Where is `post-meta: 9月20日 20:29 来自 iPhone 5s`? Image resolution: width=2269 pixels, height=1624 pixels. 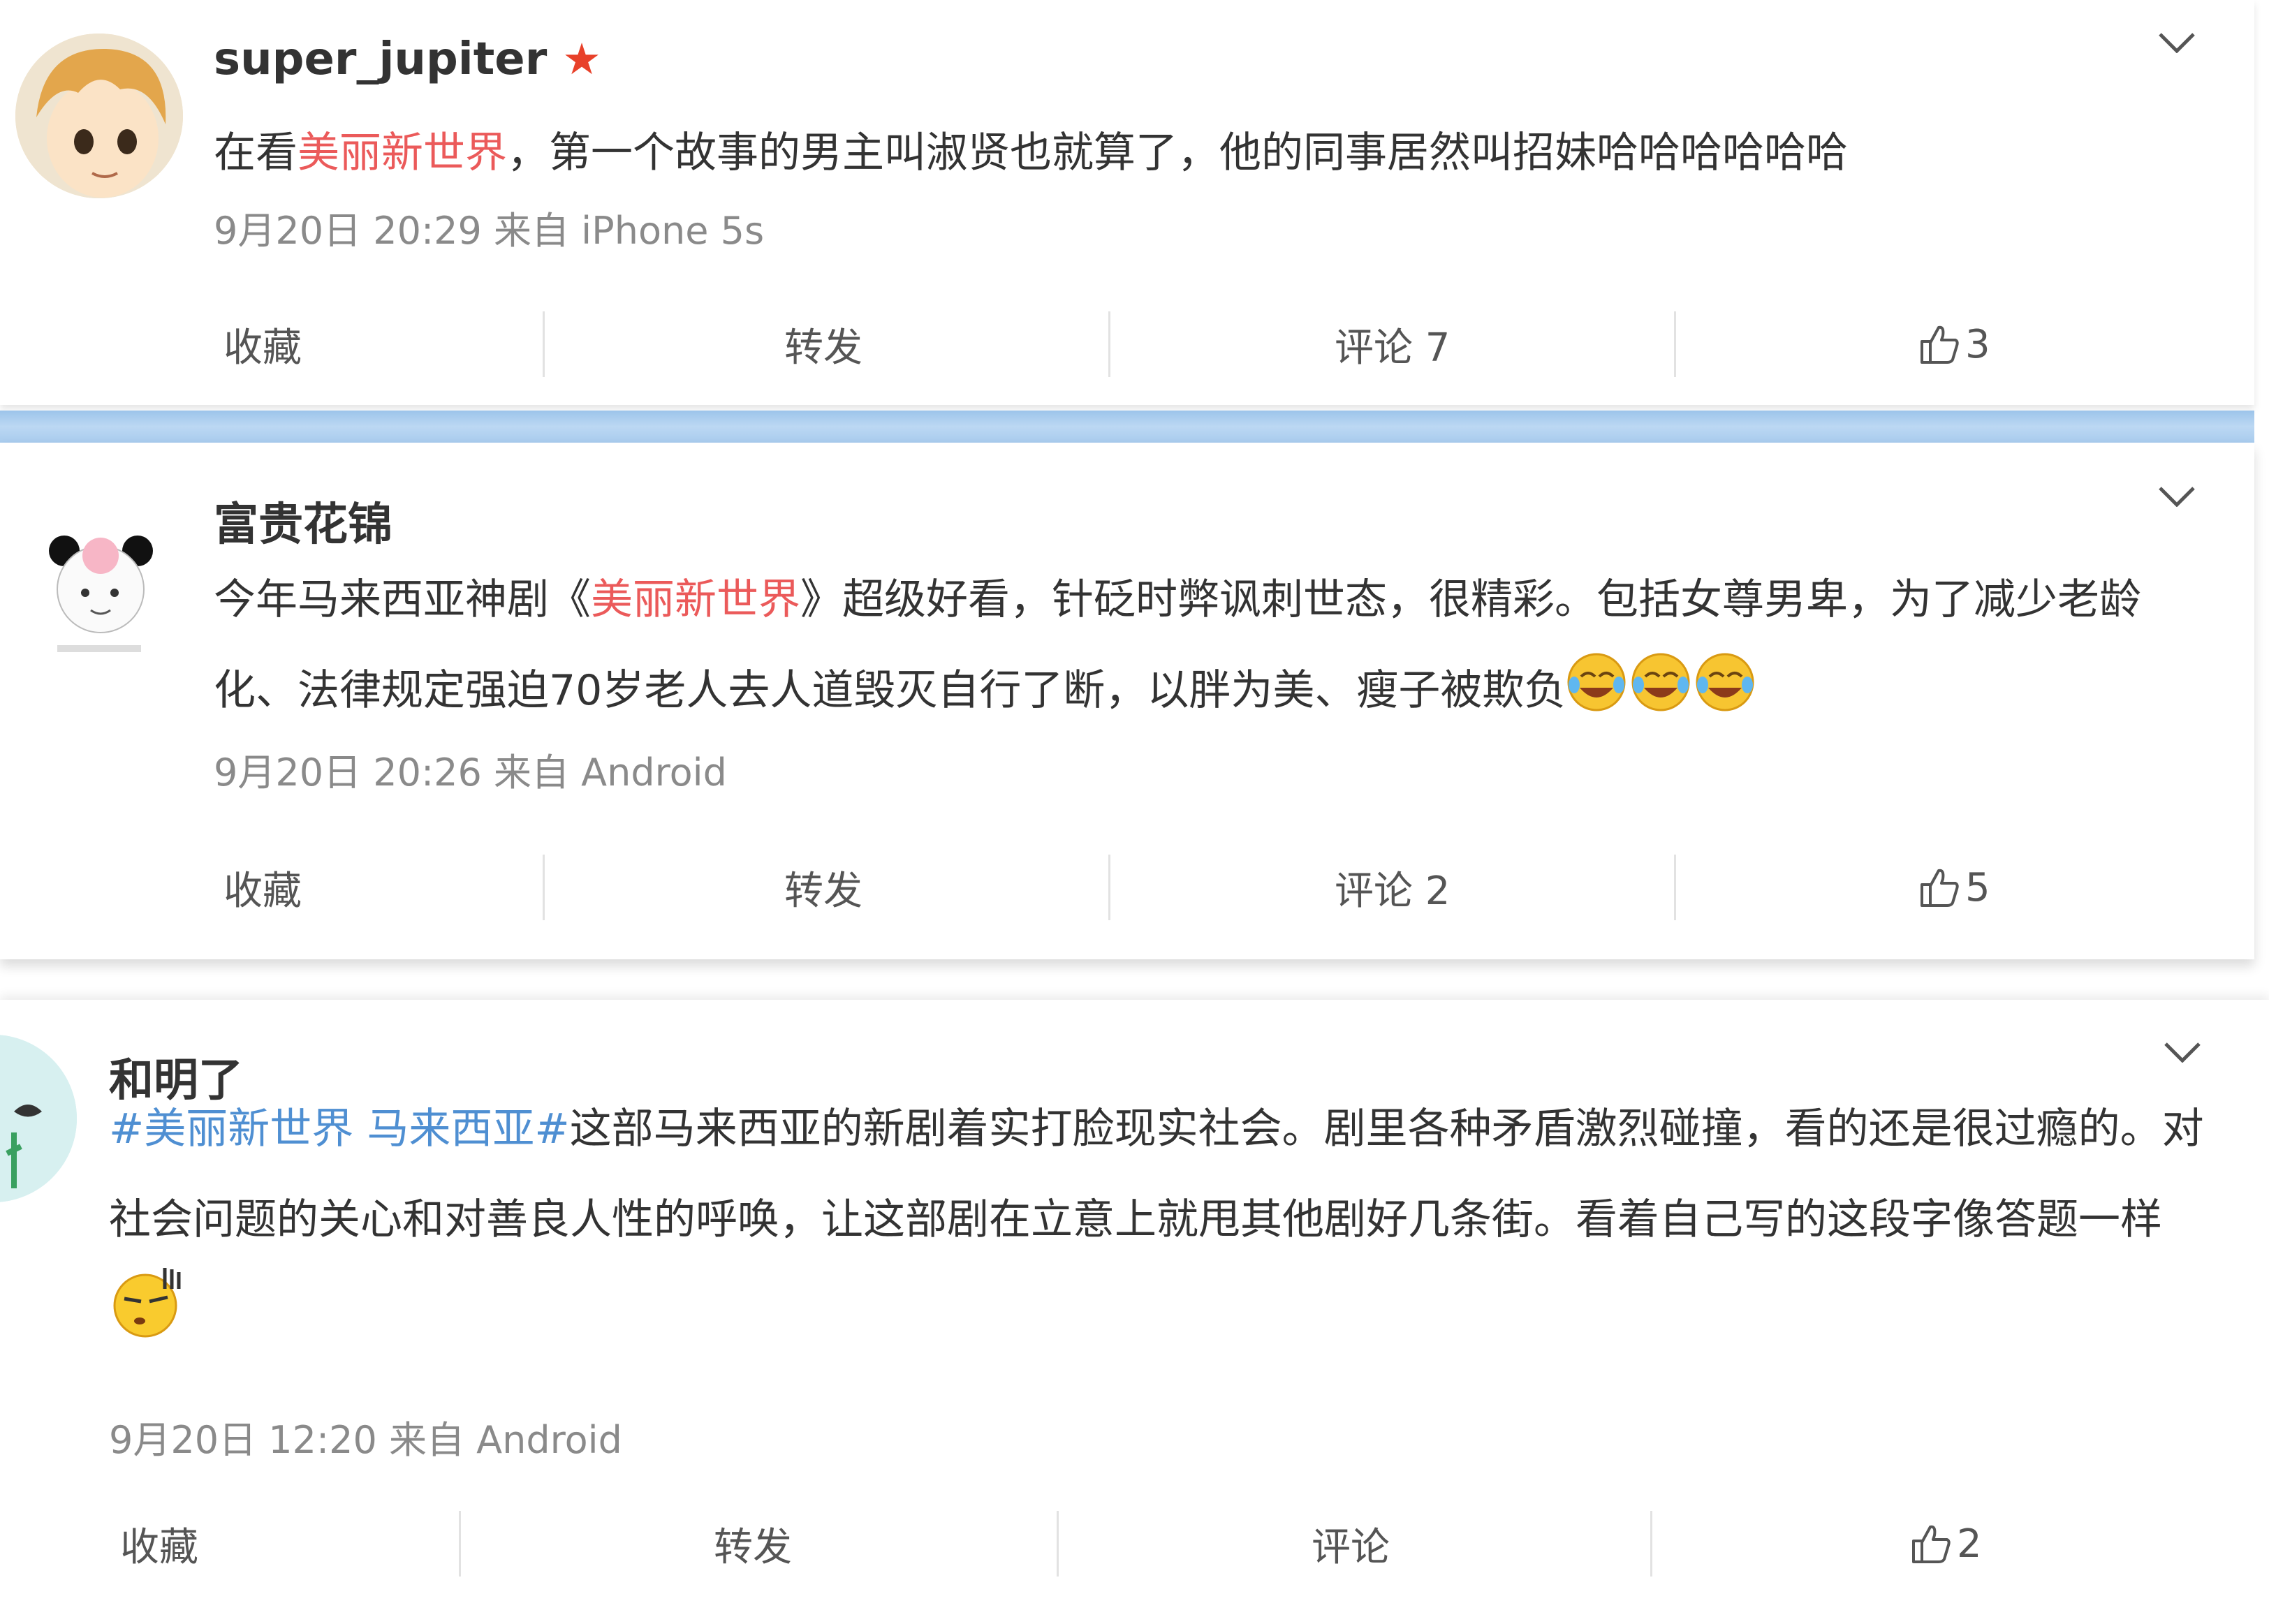 post-meta: 9月20日 20:29 来自 iPhone 5s is located at coordinates (489, 231).